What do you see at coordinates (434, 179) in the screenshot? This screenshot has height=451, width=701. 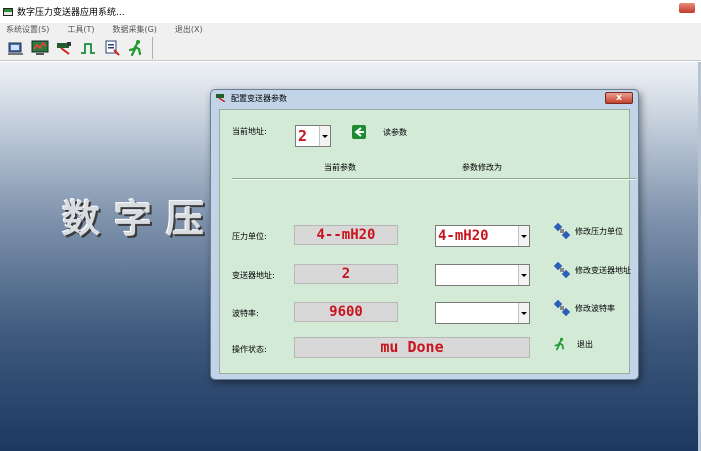 I see `header-divider` at bounding box center [434, 179].